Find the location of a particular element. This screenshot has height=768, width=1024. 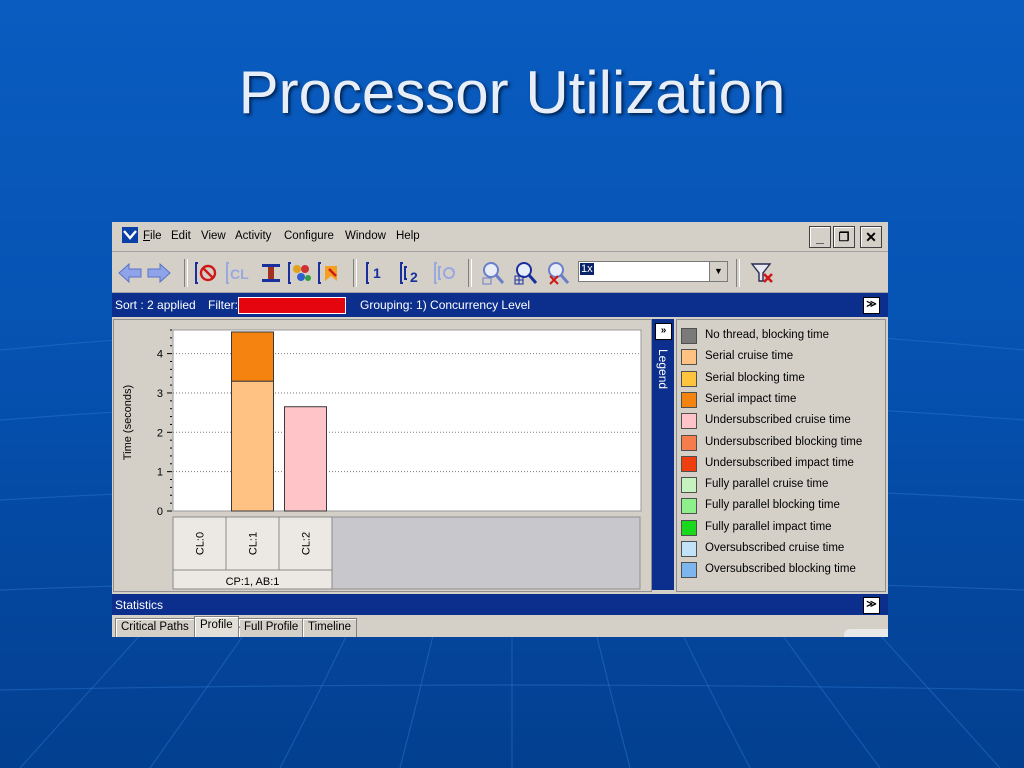

svg-text: CL is located at coordinates (239, 274).